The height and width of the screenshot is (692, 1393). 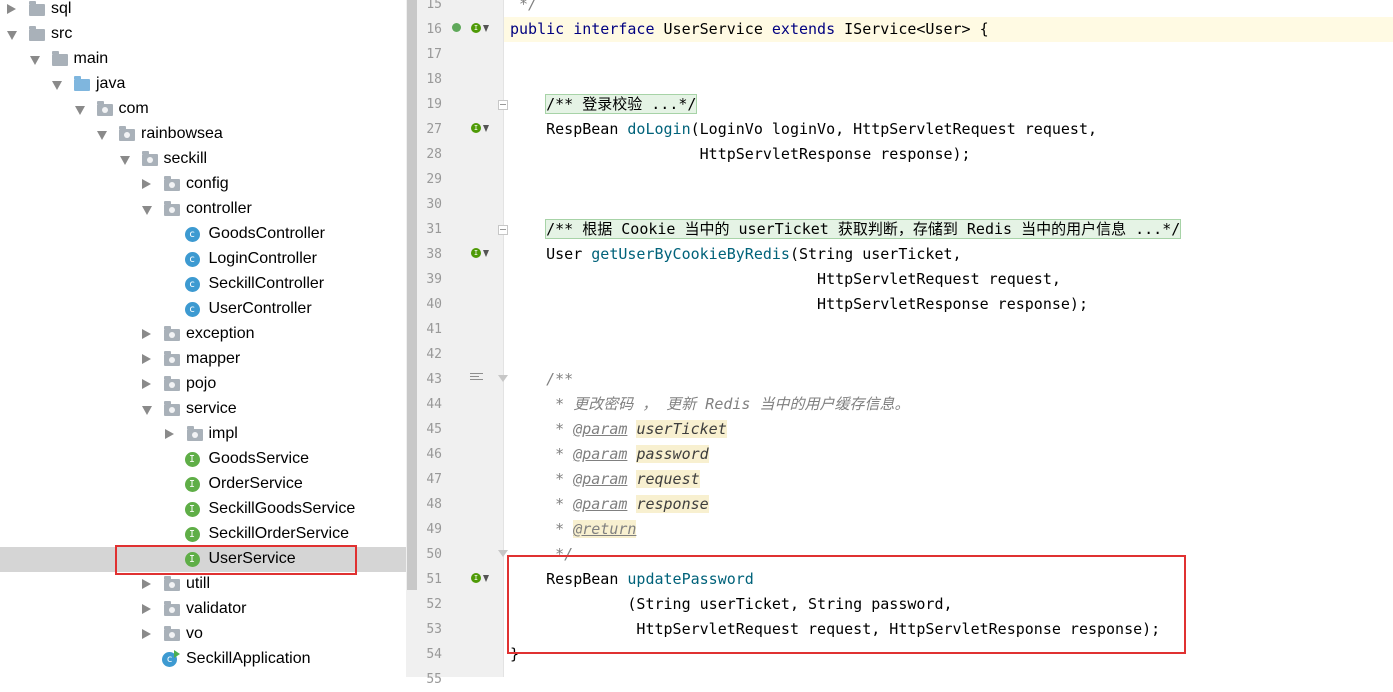 I want to click on code-line: /** 登录校验 ...*/, so click(x=948, y=104).